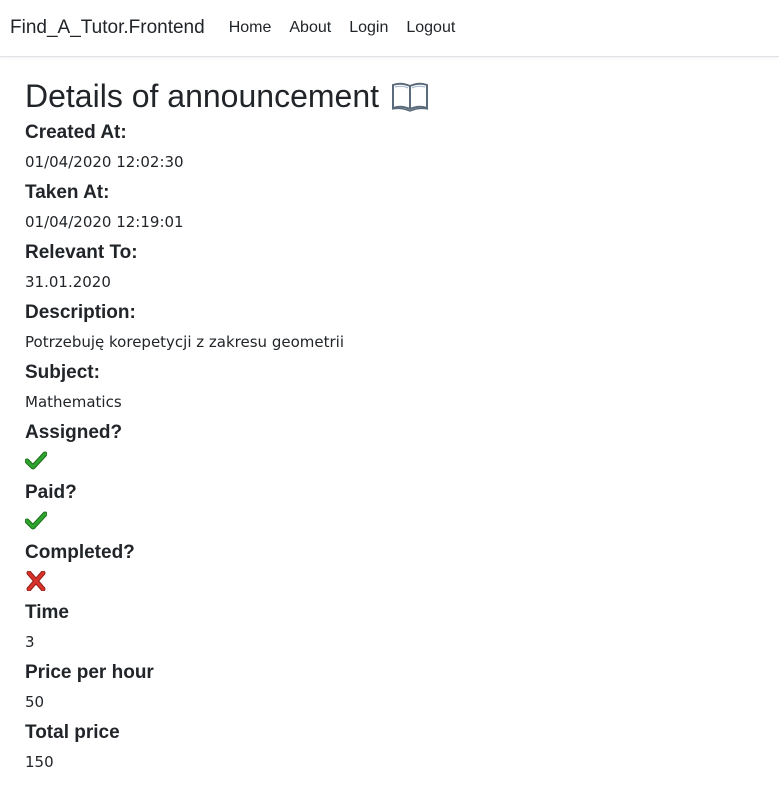 The height and width of the screenshot is (793, 779). I want to click on time-label: Time, so click(47, 612).